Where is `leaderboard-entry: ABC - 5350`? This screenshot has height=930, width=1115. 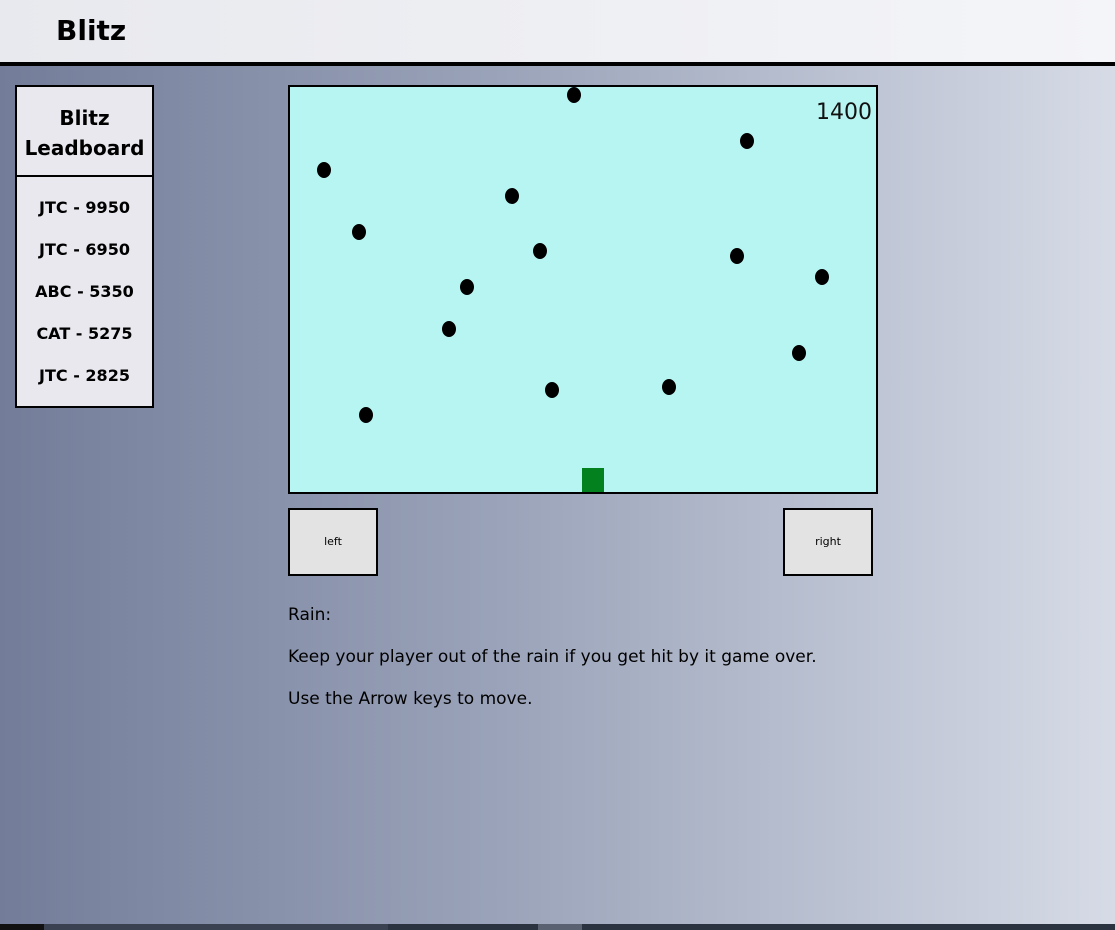 leaderboard-entry: ABC - 5350 is located at coordinates (84, 291).